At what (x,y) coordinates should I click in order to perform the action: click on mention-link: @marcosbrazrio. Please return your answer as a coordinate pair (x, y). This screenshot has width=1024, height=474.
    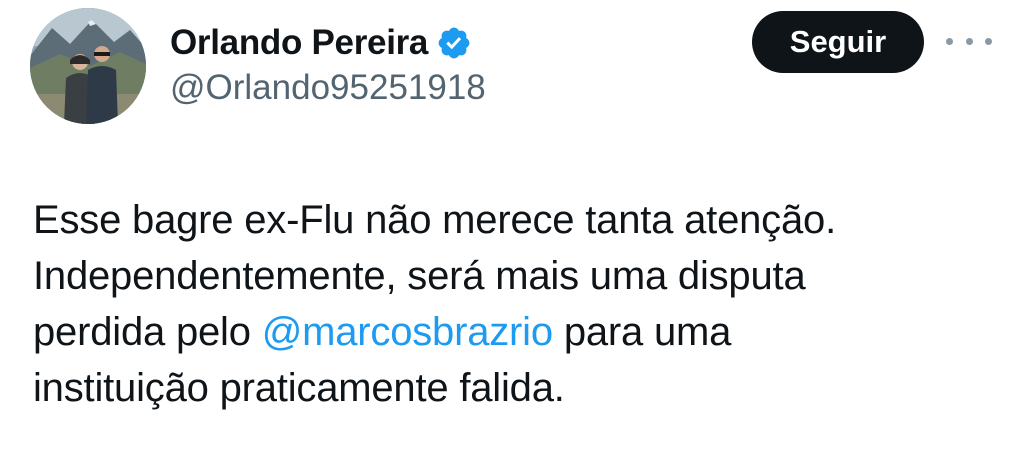
    Looking at the image, I should click on (407, 332).